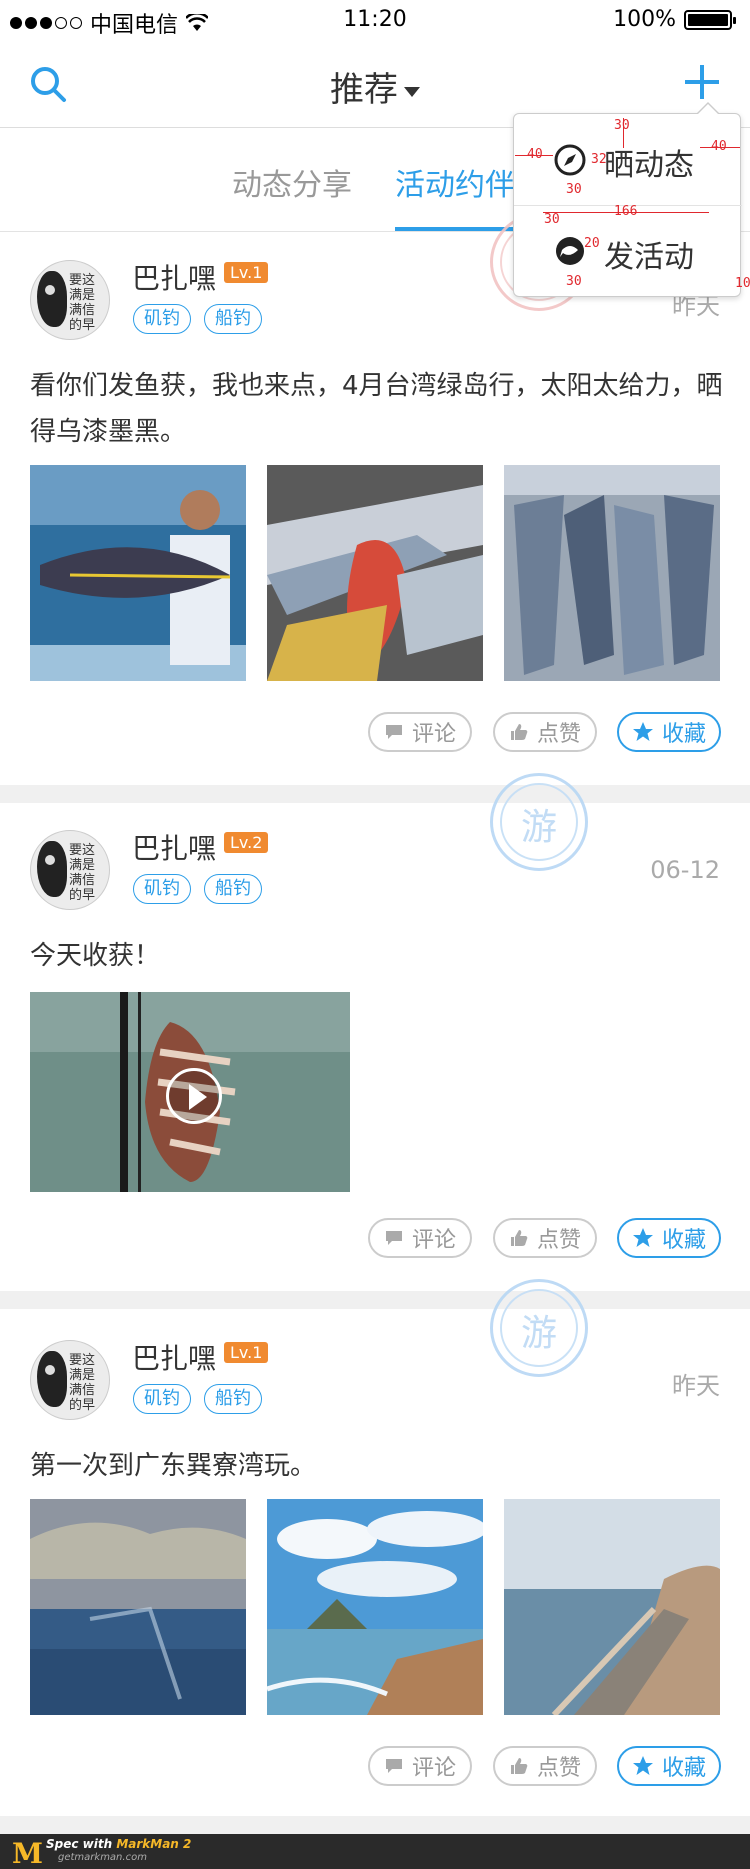 This screenshot has height=1869, width=750. Describe the element at coordinates (592, 243) in the screenshot. I see `spec-label: 20` at that location.